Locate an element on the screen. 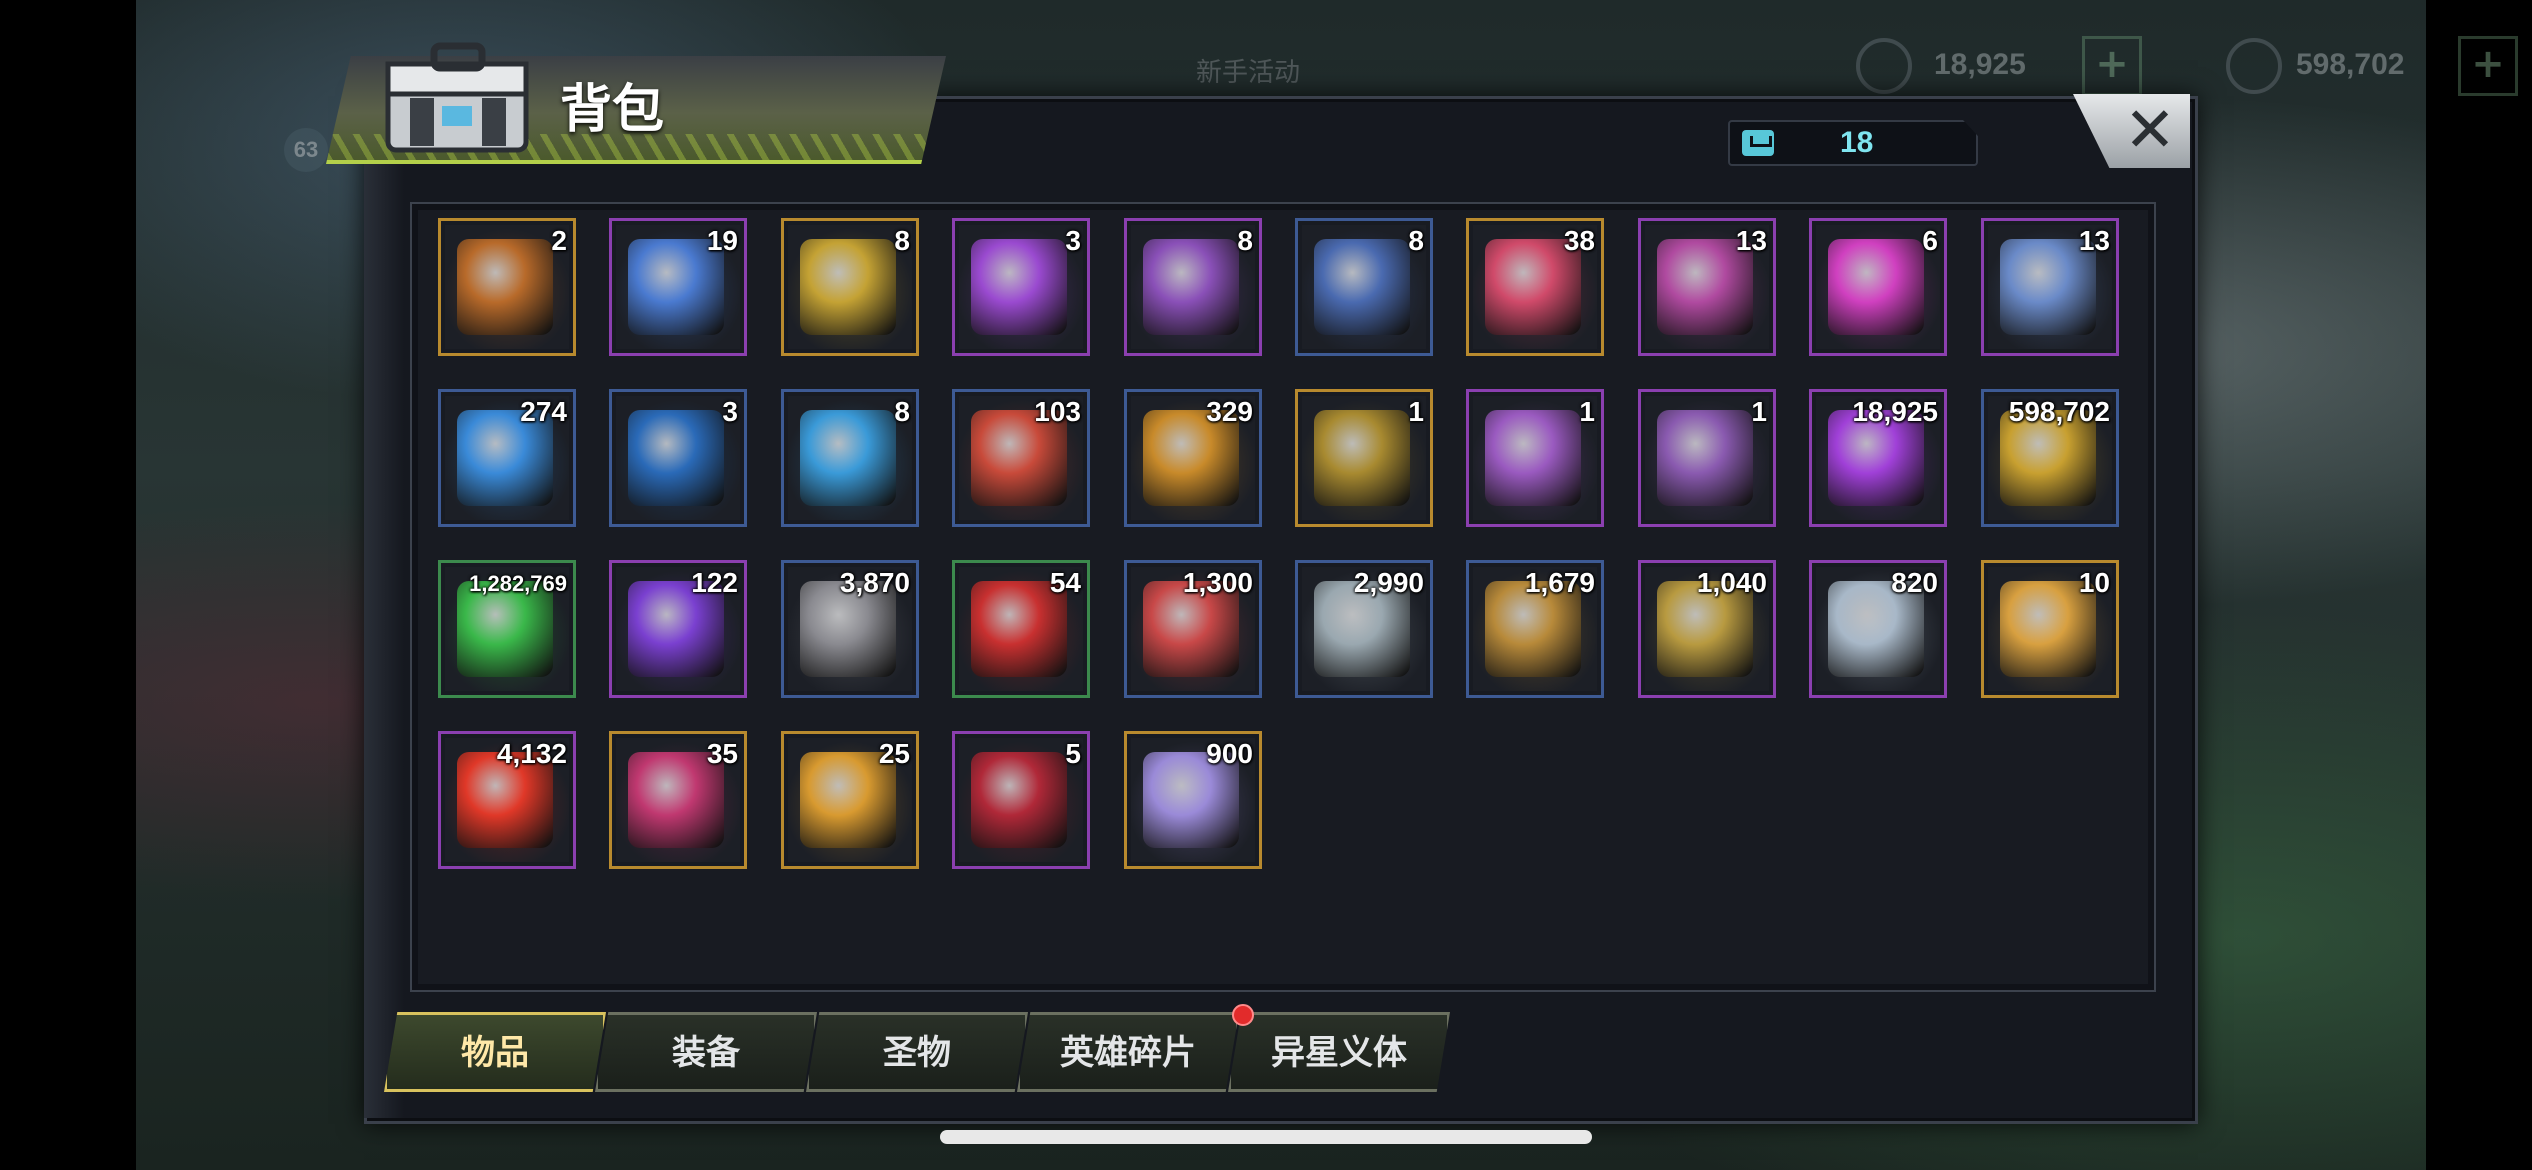 The image size is (2532, 1170). gold-24h-shield-card-icon is located at coordinates (848, 287).